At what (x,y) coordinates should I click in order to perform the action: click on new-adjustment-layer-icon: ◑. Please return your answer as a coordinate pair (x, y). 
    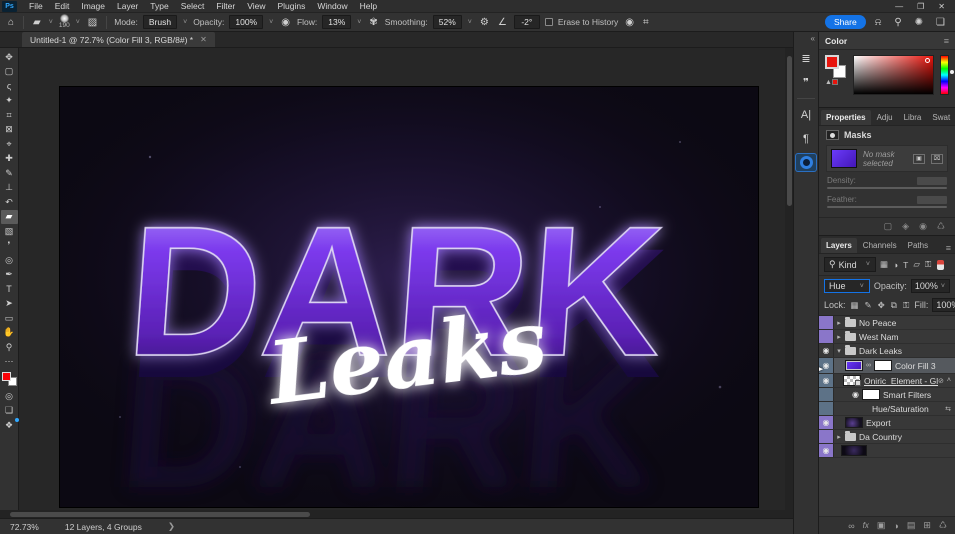
    Looking at the image, I should click on (895, 526).